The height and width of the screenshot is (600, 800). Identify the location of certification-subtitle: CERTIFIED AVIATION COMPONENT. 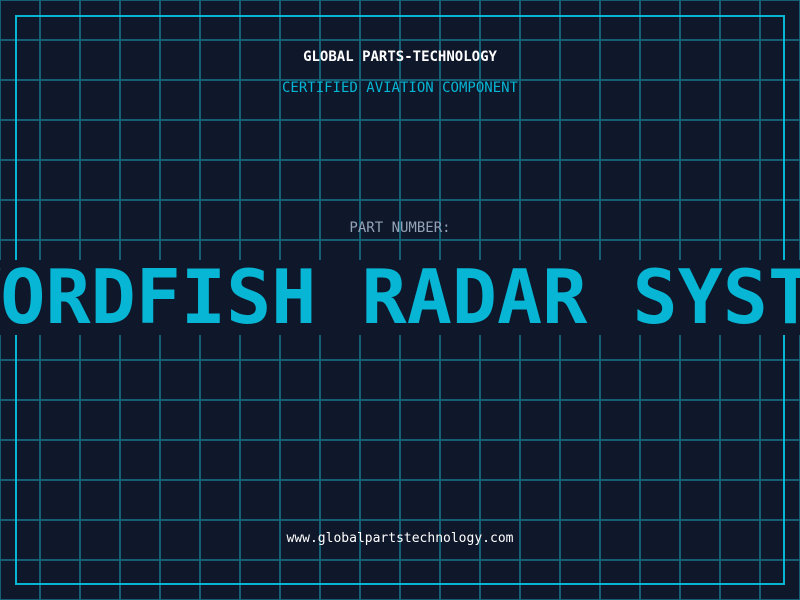
(399, 88).